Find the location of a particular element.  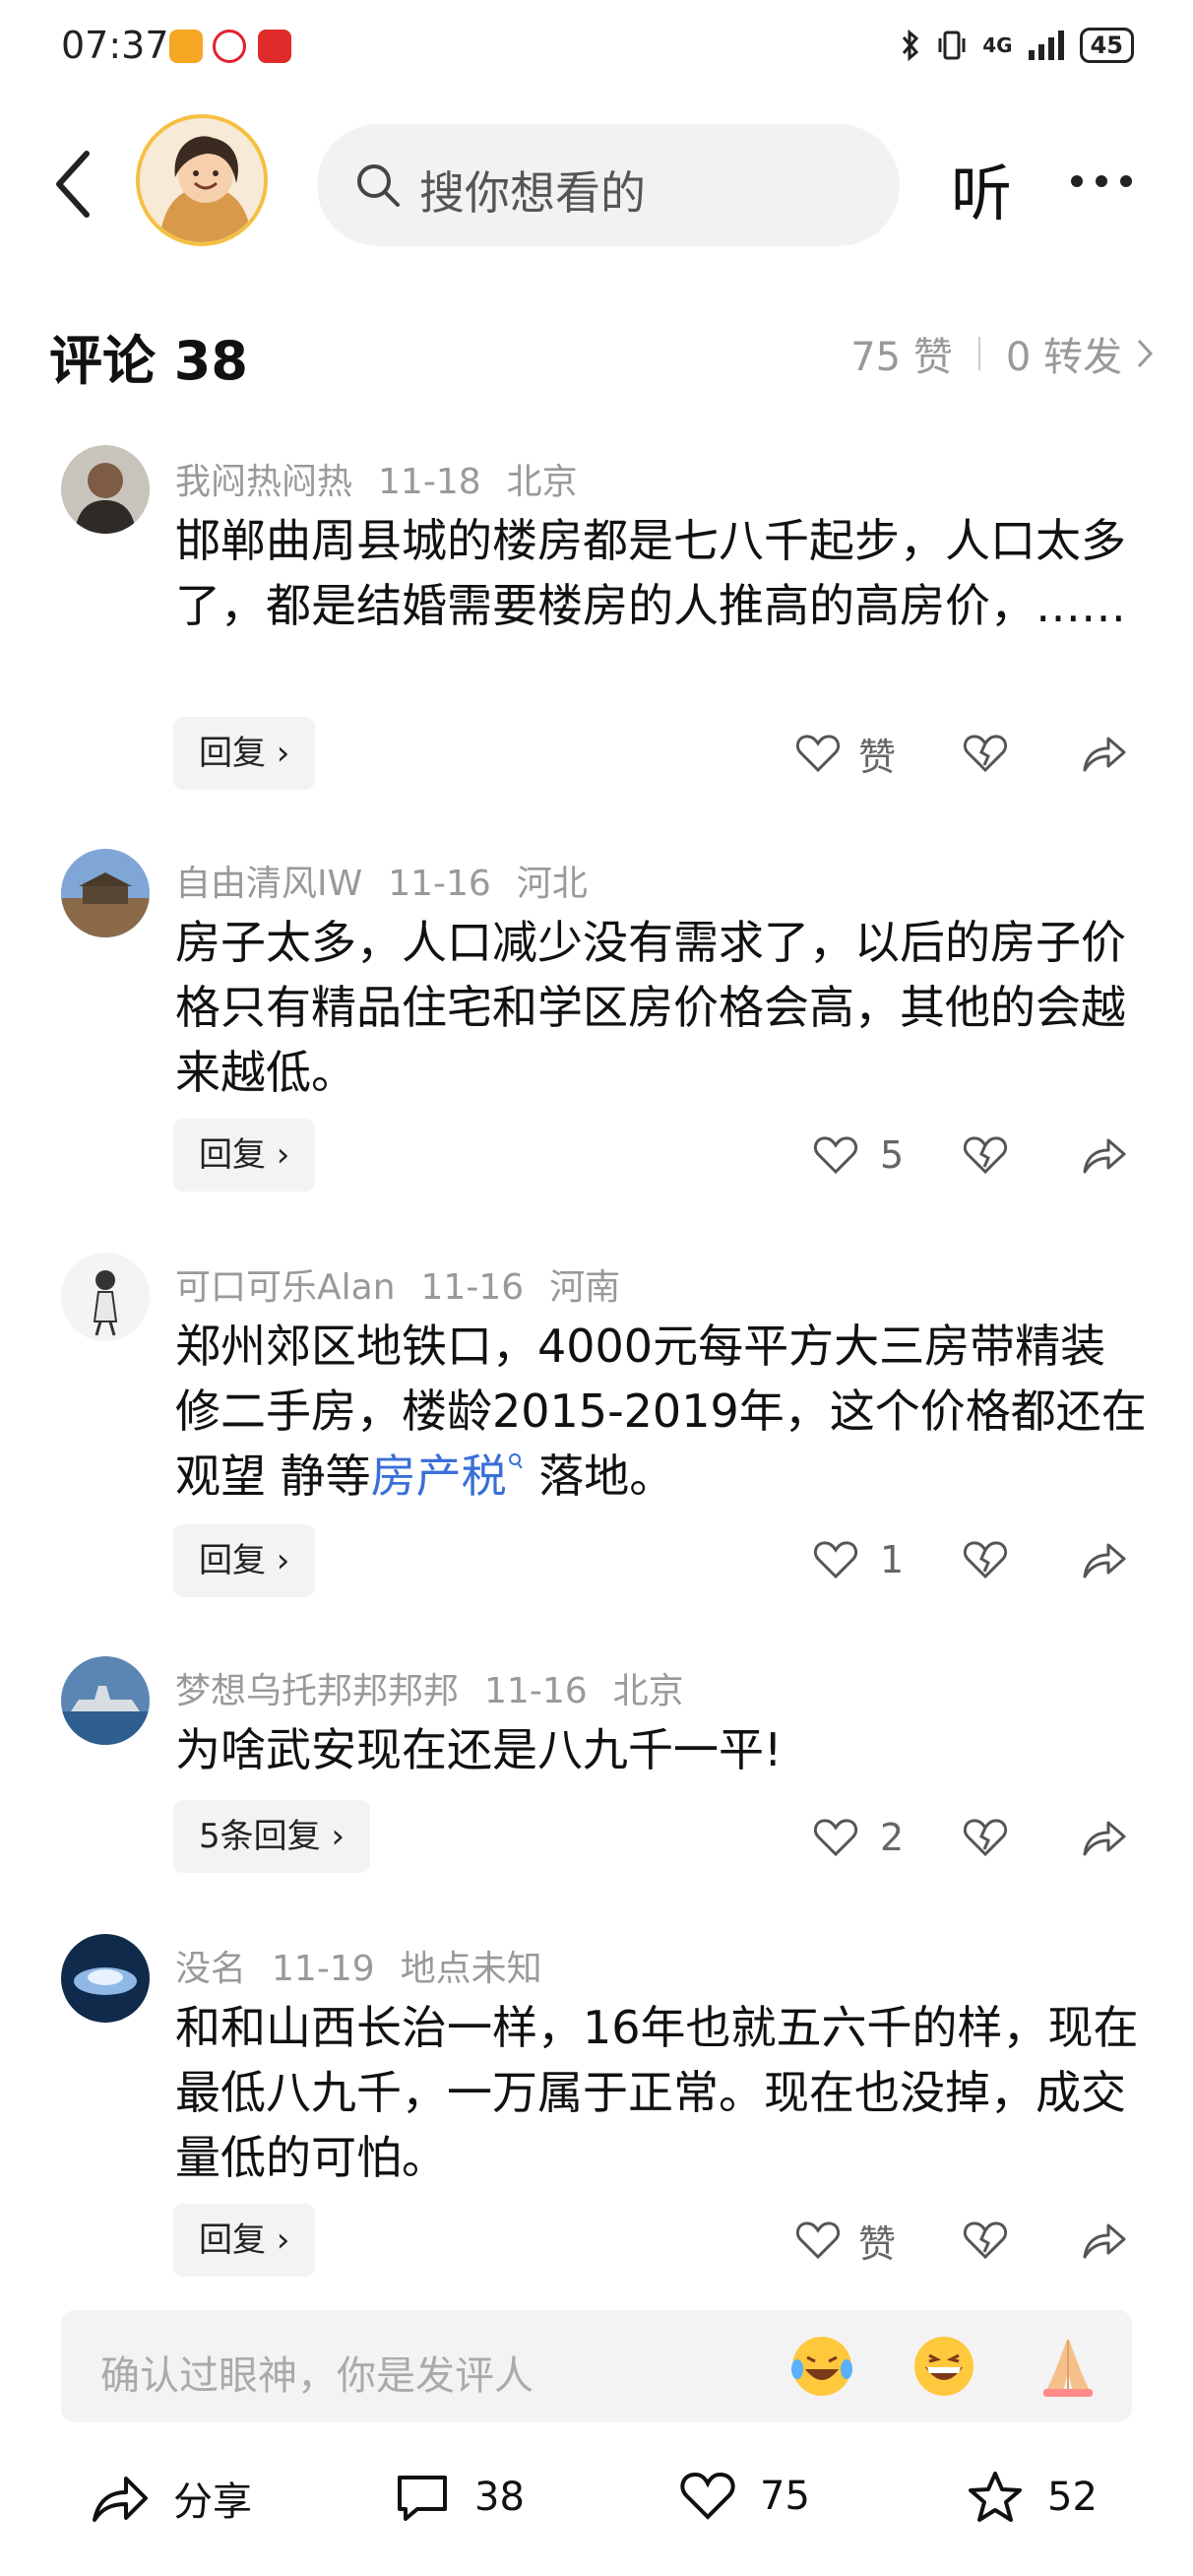

pray-emoji-icon is located at coordinates (1068, 2366).